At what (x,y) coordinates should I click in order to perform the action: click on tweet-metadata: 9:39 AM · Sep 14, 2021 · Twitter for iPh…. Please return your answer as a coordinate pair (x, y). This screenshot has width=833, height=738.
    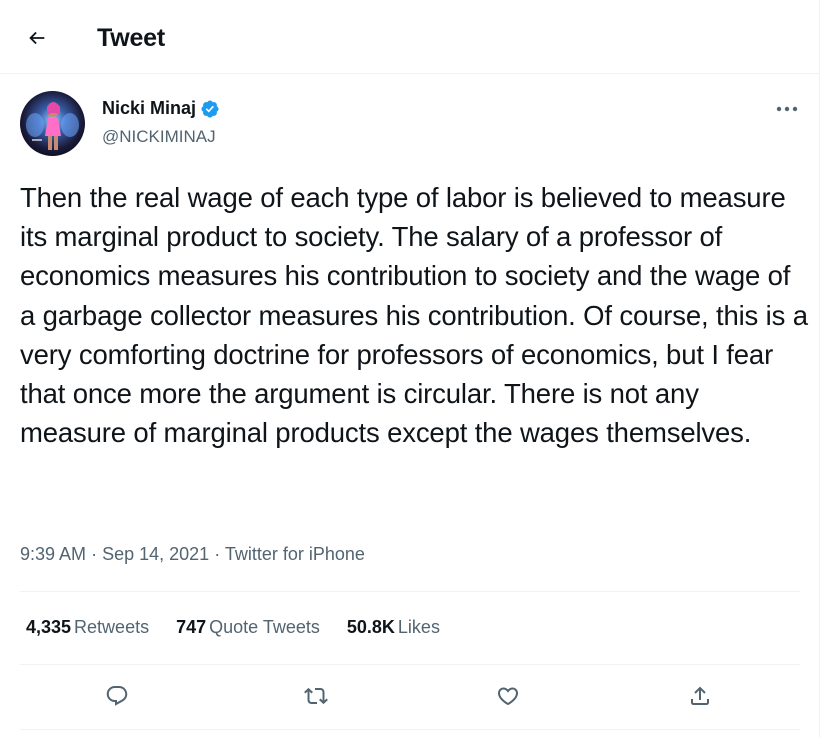
    Looking at the image, I should click on (192, 554).